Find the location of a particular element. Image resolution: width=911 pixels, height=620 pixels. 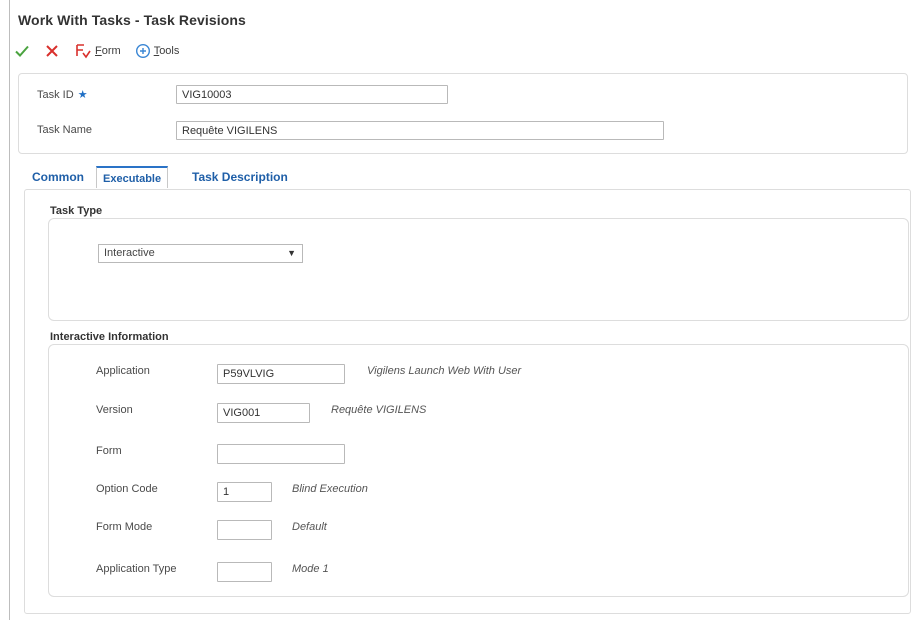

dropdown-arrow-icon: ▼ is located at coordinates (291, 253).